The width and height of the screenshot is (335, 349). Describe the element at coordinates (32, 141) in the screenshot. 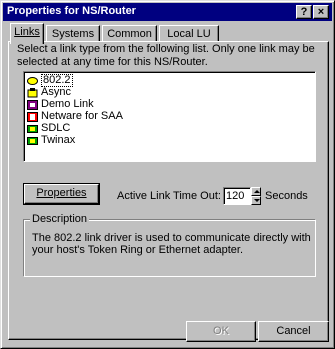

I see `twinax-link-icon` at that location.